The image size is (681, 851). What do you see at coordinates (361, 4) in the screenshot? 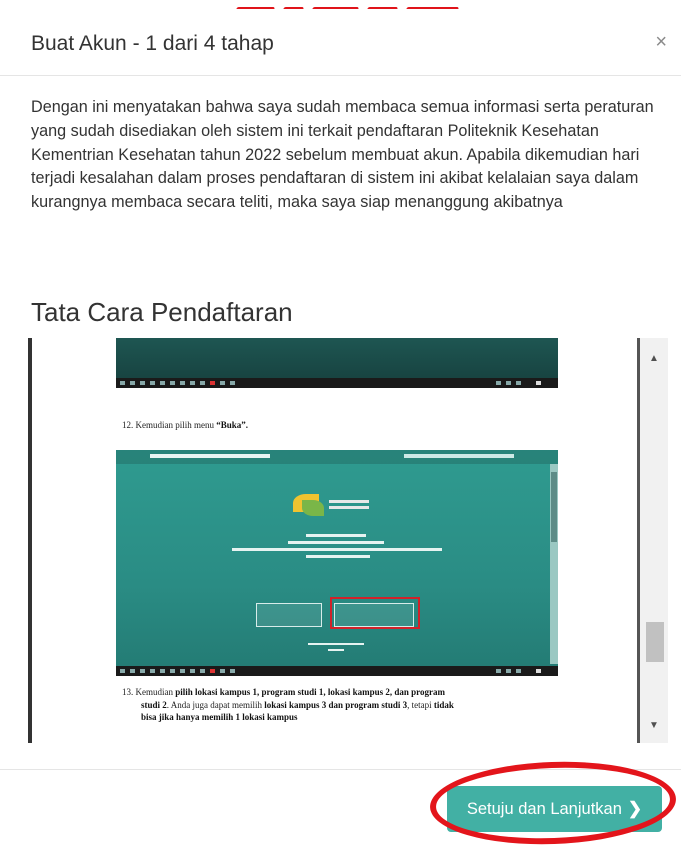
I see `handwritten-annotation-top` at bounding box center [361, 4].